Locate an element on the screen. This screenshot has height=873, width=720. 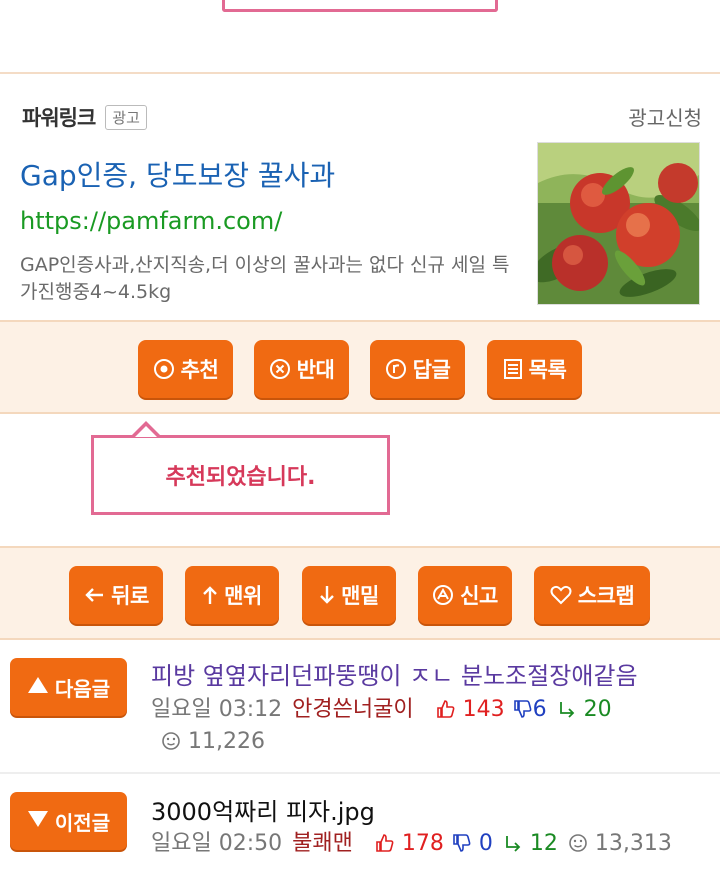
back-label: 뒤로 is located at coordinates (130, 596).